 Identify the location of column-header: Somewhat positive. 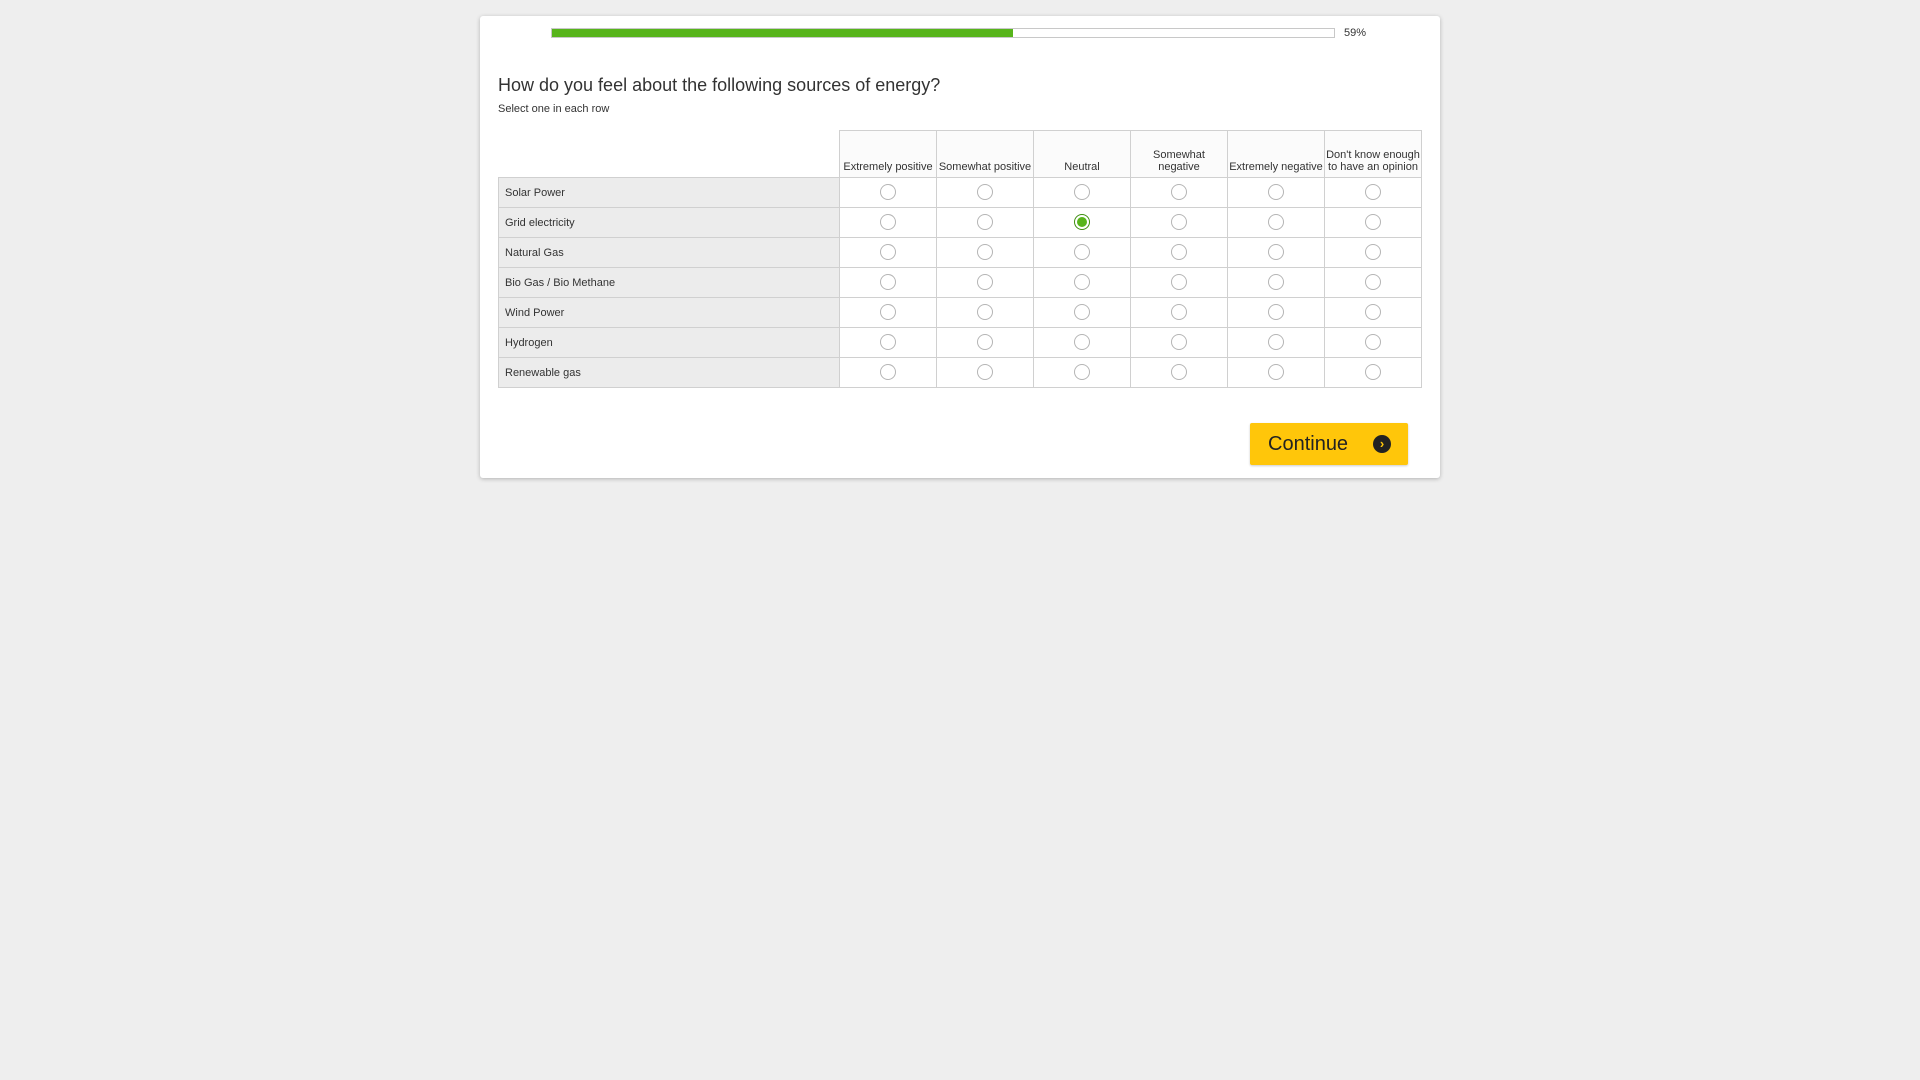
(985, 154).